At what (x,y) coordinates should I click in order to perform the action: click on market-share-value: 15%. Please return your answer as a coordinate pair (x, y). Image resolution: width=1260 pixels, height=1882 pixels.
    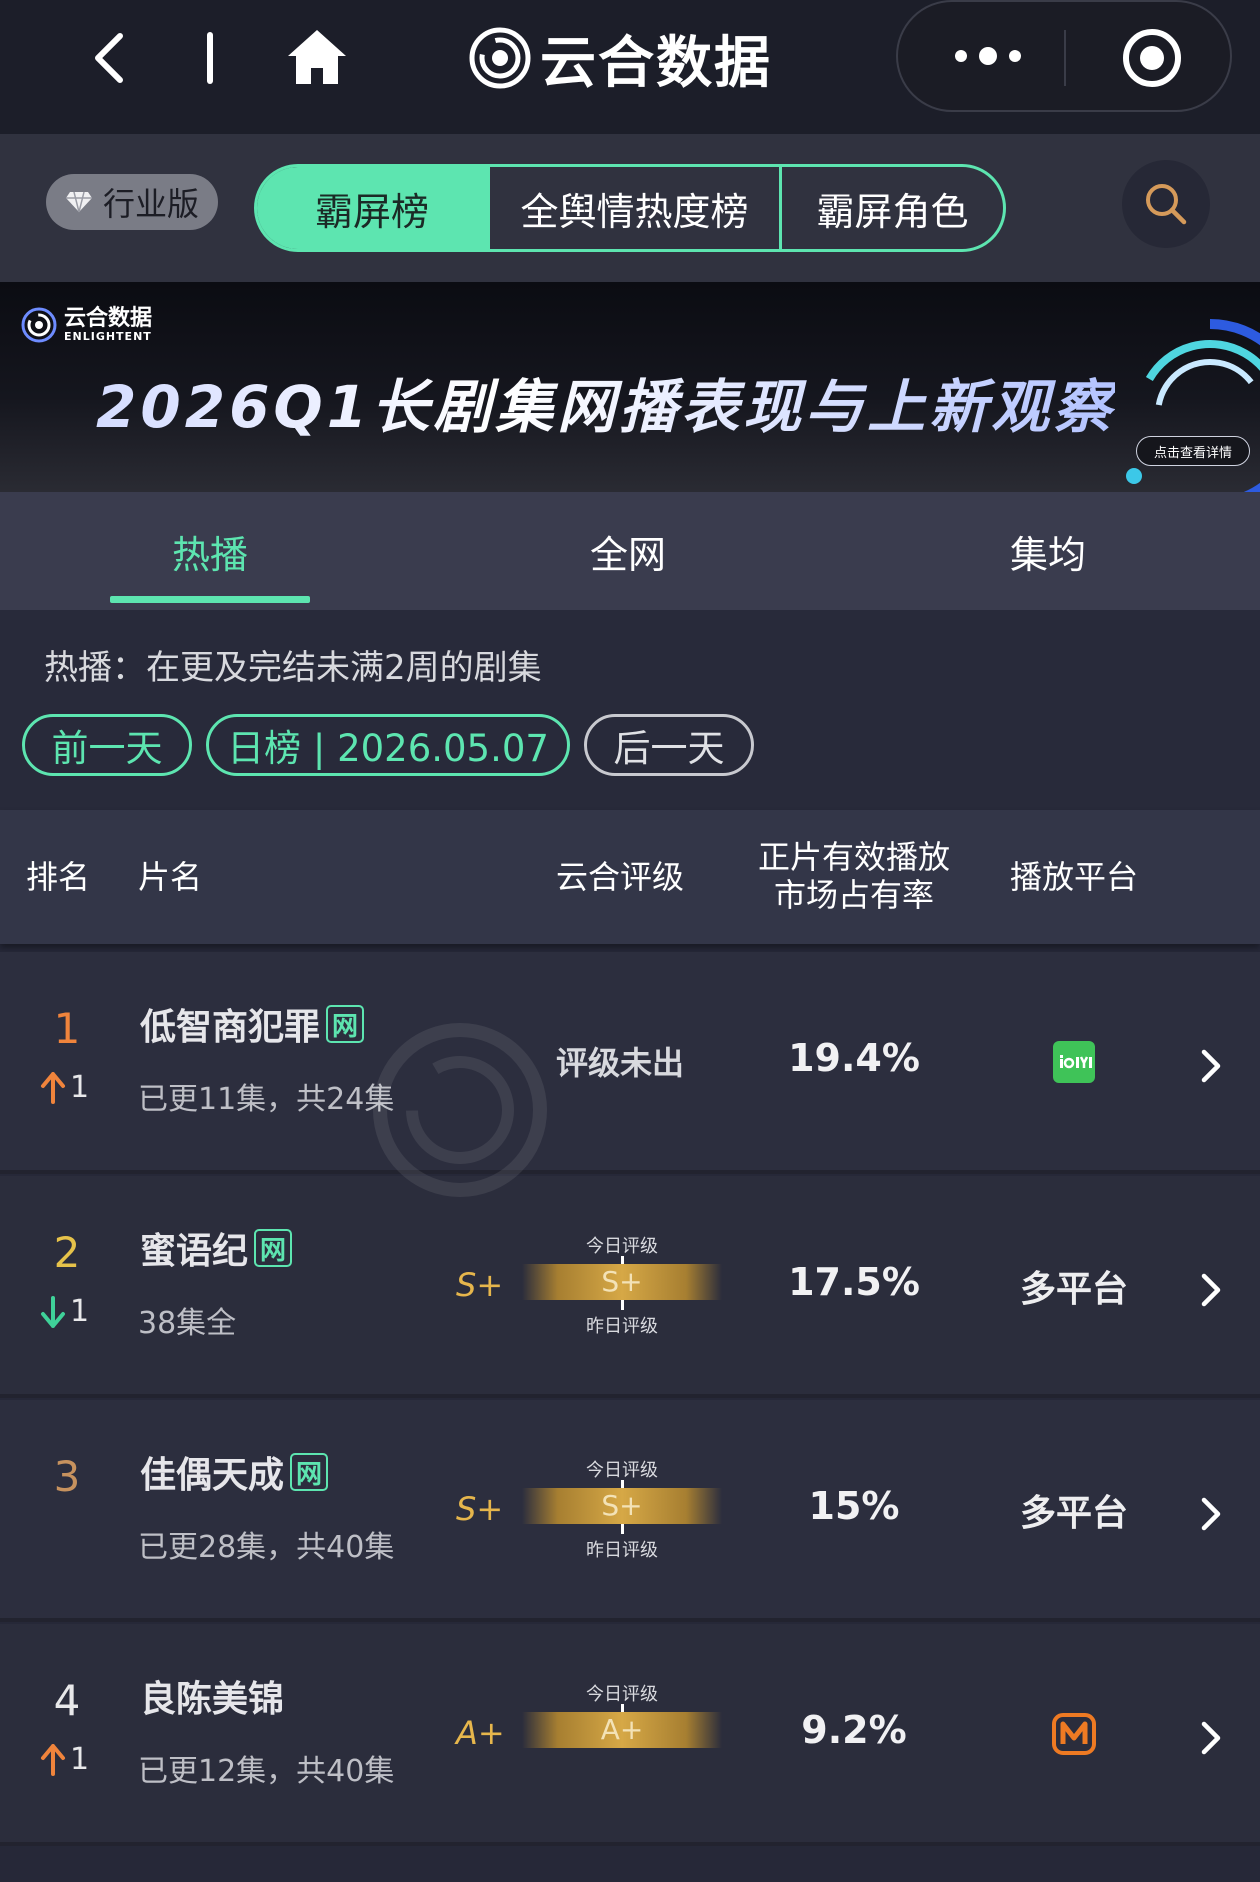
    Looking at the image, I should click on (854, 1506).